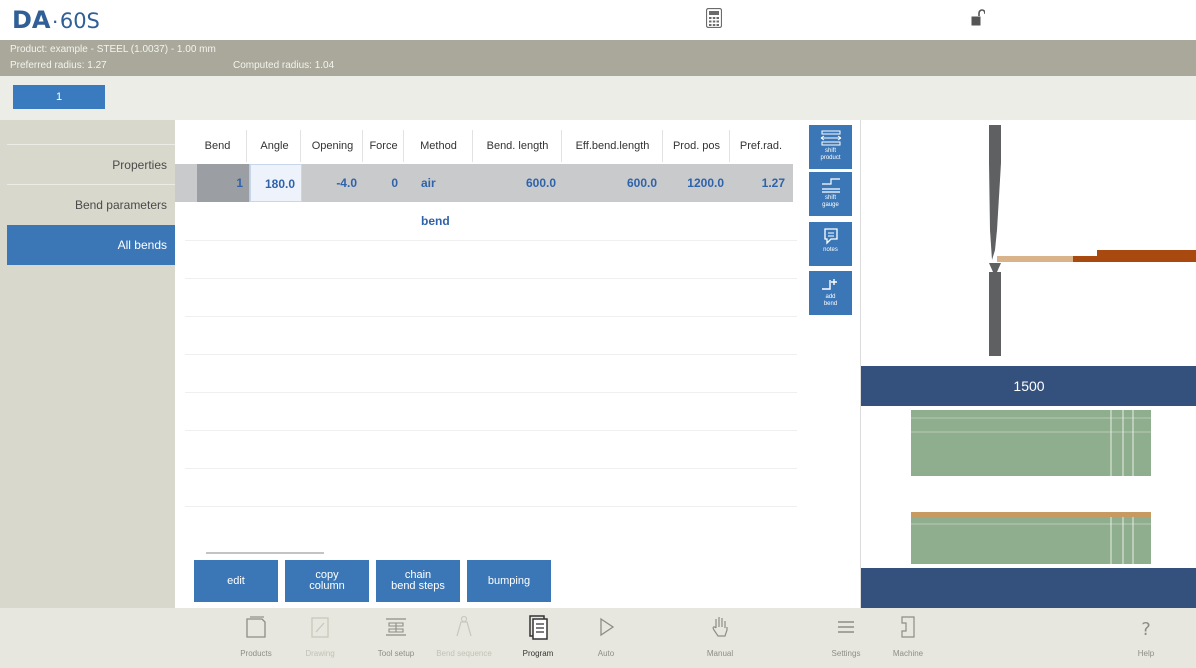 This screenshot has width=1196, height=668. I want to click on col-prod-pos: Prod. pos, so click(697, 146).